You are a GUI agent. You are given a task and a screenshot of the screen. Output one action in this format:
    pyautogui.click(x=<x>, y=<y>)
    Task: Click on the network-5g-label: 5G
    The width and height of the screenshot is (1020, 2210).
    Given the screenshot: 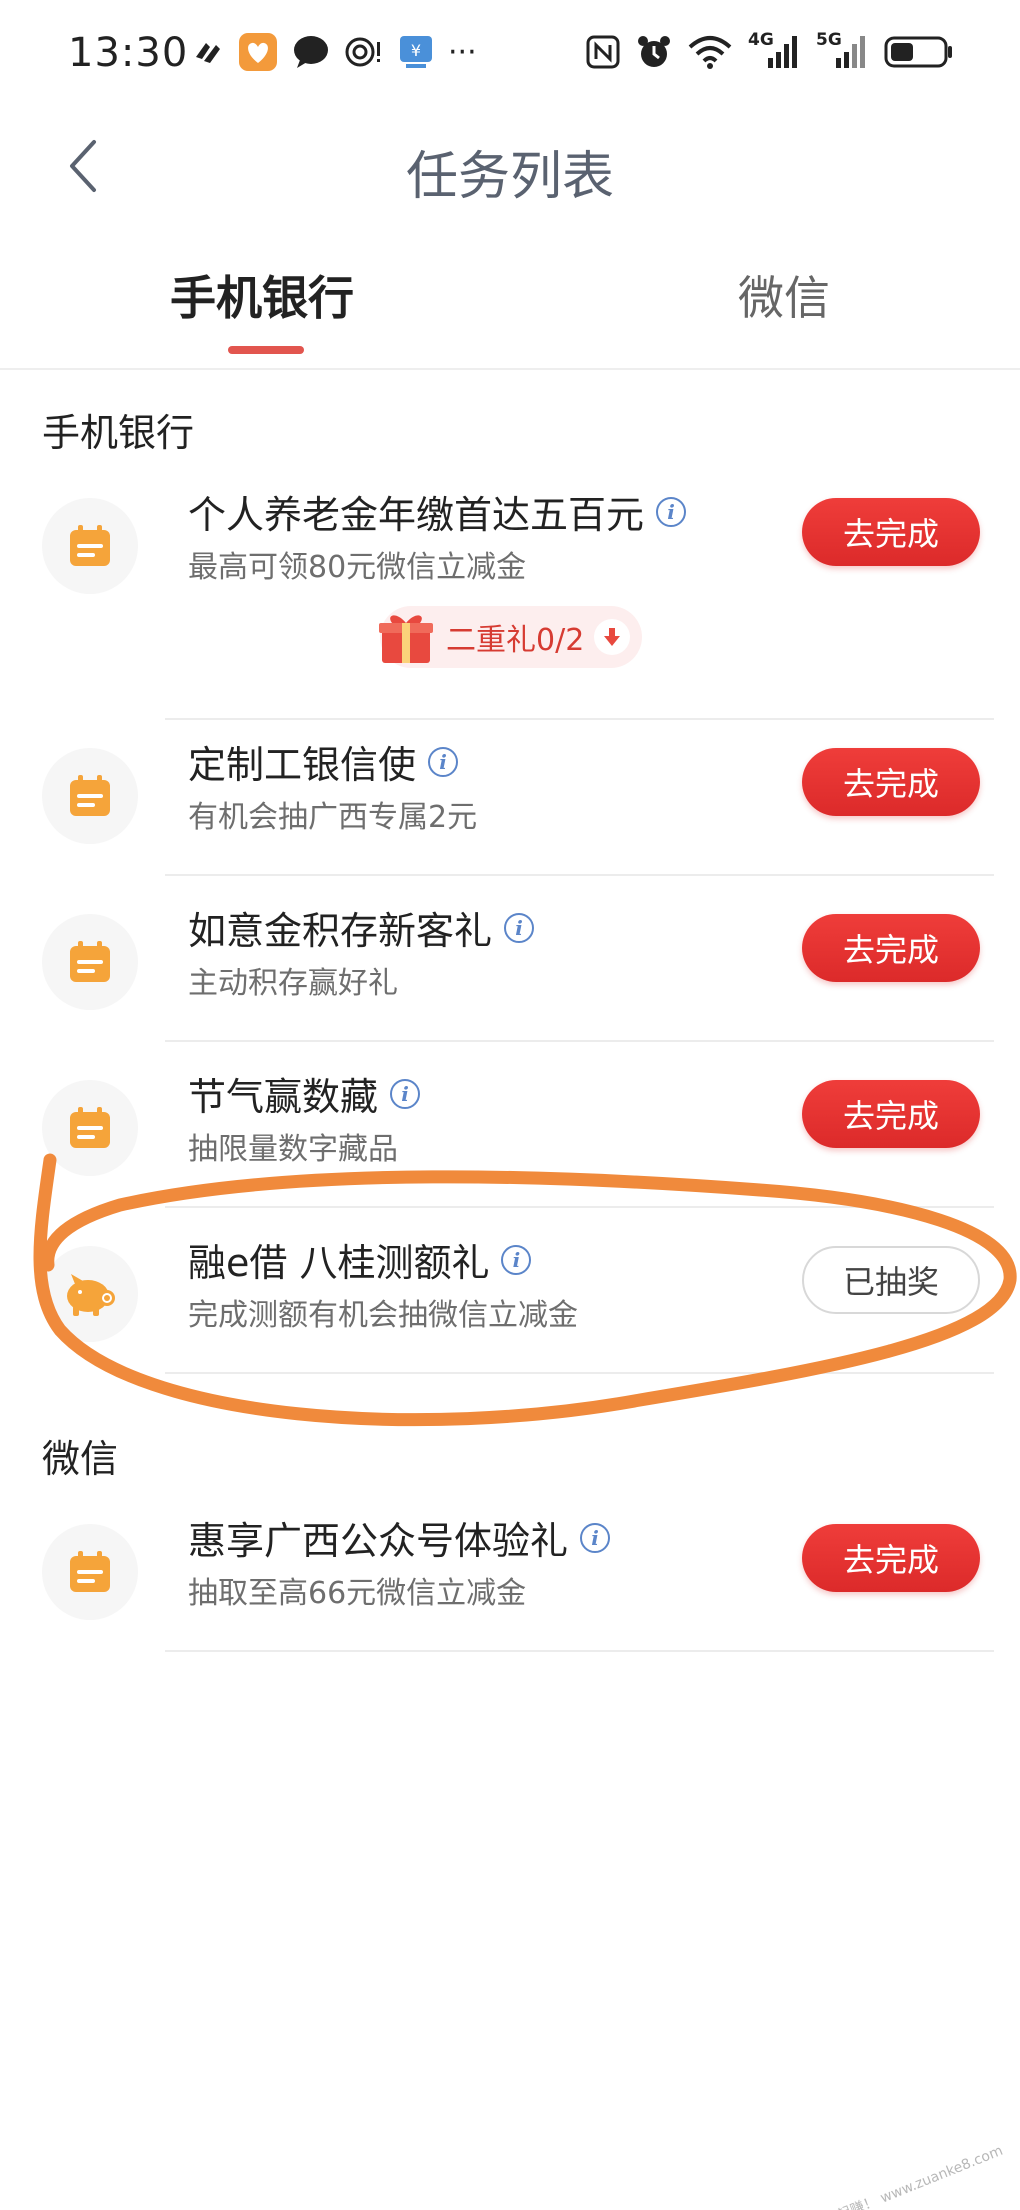 What is the action you would take?
    pyautogui.click(x=829, y=40)
    